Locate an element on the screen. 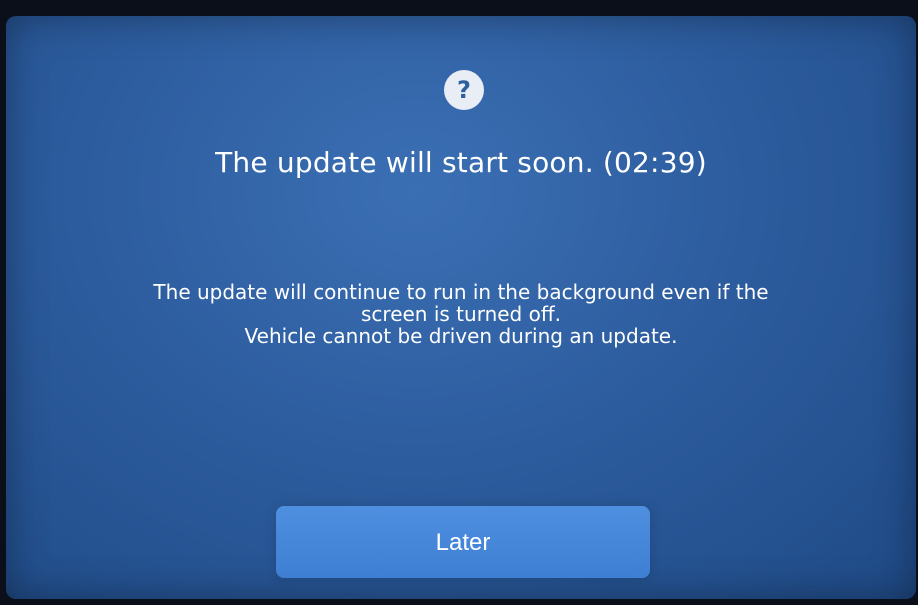  later-button: Later is located at coordinates (463, 542).